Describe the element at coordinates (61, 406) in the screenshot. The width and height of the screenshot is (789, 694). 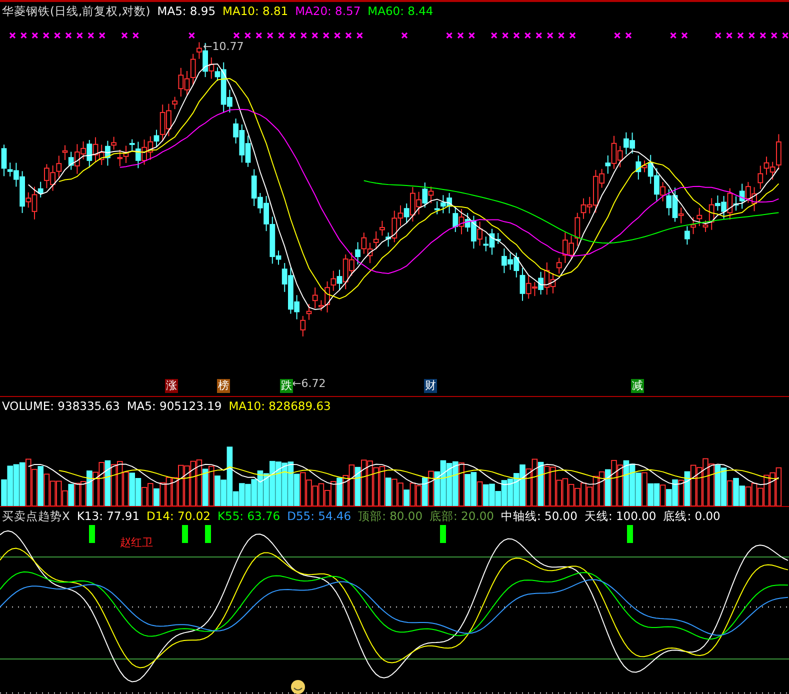
I see `volume-reading: VOLUME: 938335.63` at that location.